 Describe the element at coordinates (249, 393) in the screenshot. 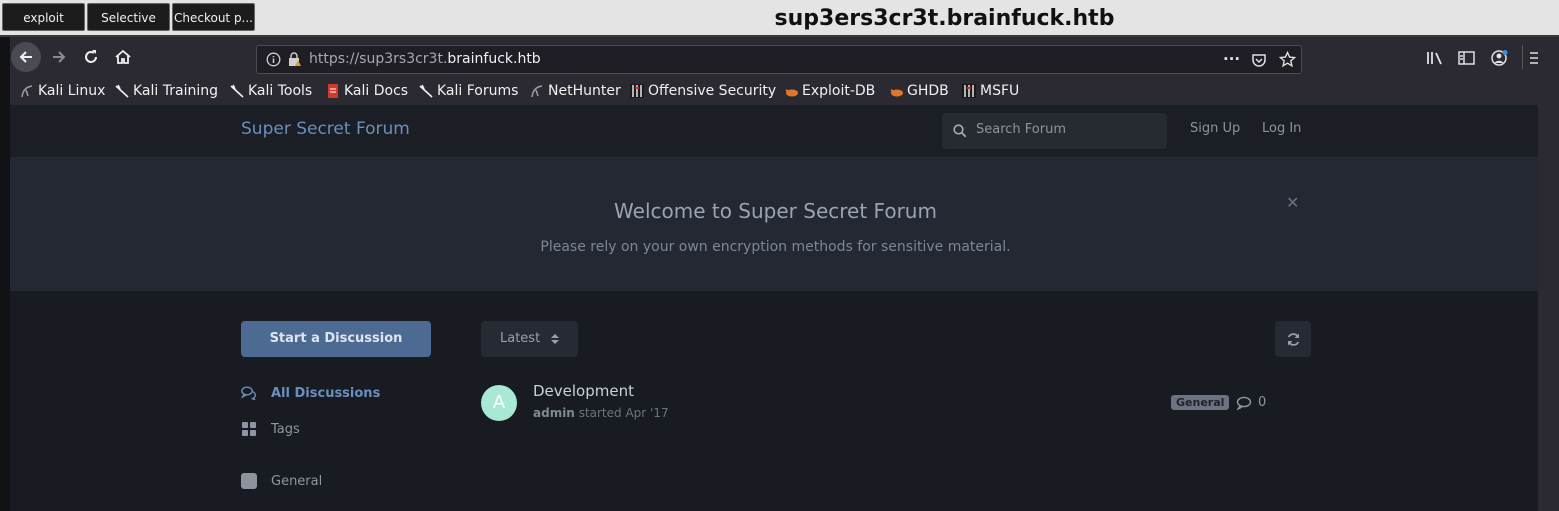

I see `comments-icon` at that location.